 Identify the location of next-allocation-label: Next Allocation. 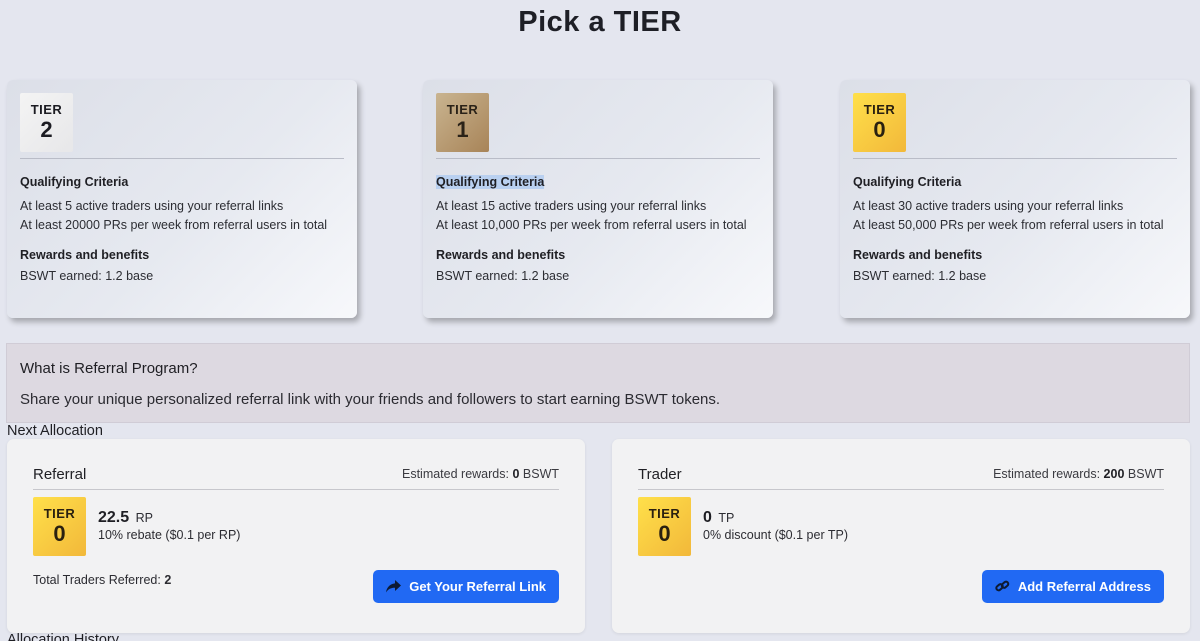
(55, 431).